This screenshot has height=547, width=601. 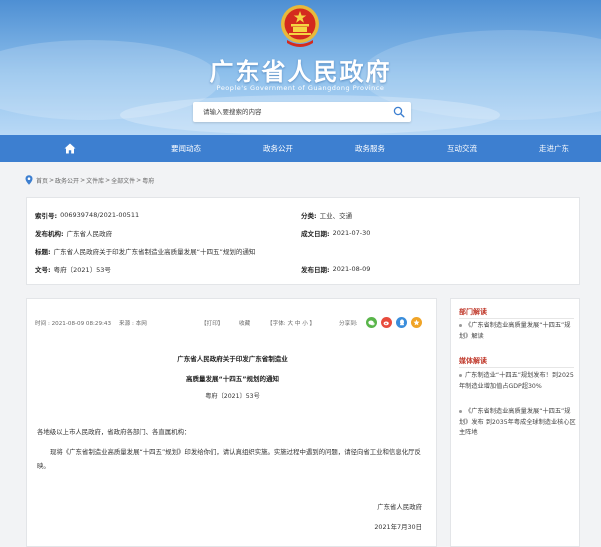 I want to click on article-doc-number: 粤府〔2021〕53号, so click(x=232, y=396).